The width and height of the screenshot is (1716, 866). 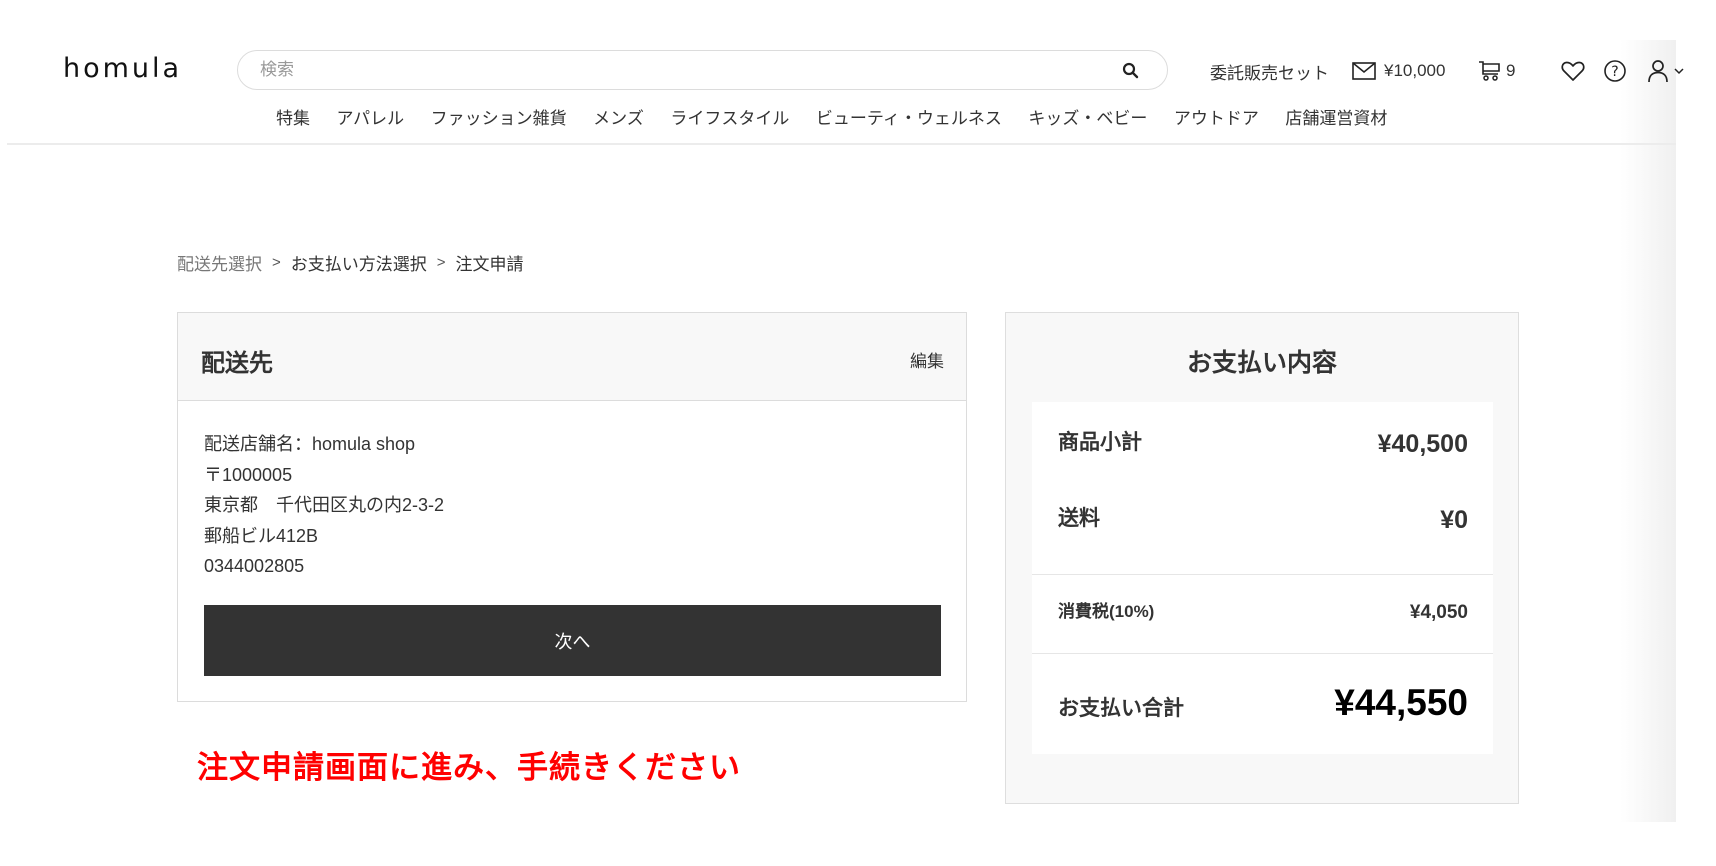 I want to click on page-edge-shadow, so click(x=1648, y=431).